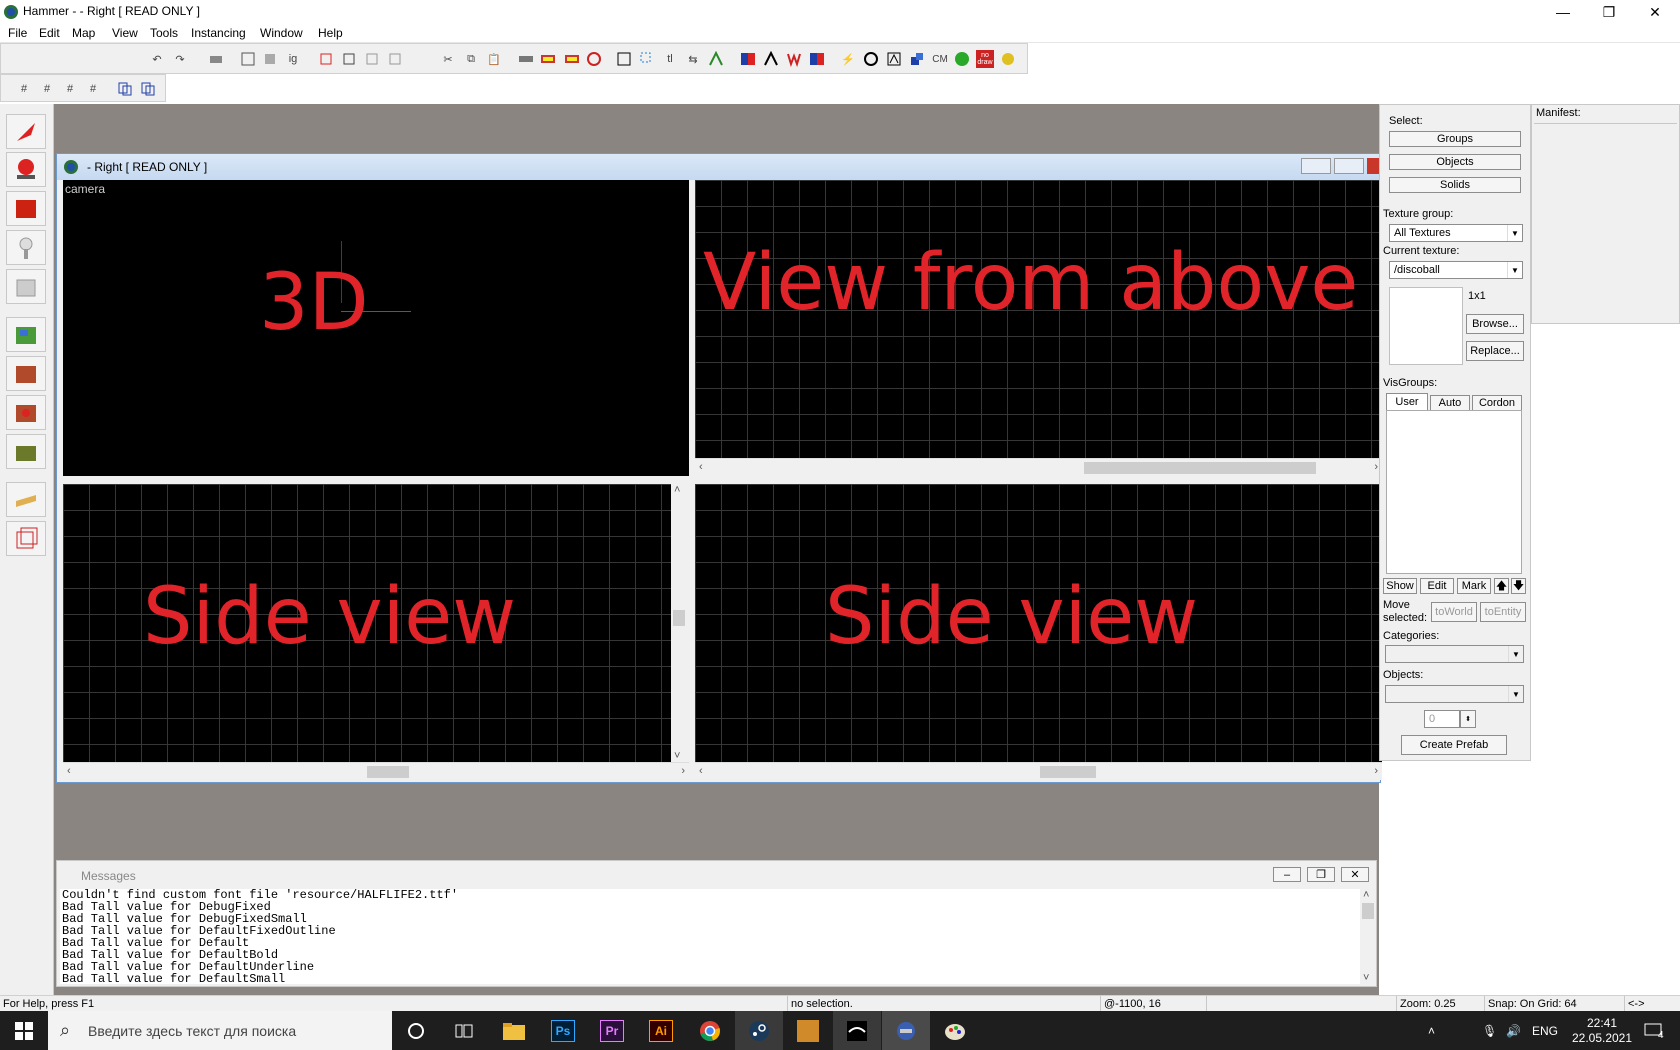 The width and height of the screenshot is (1680, 1050). What do you see at coordinates (49, 33) in the screenshot?
I see `menu-edit: Edit` at bounding box center [49, 33].